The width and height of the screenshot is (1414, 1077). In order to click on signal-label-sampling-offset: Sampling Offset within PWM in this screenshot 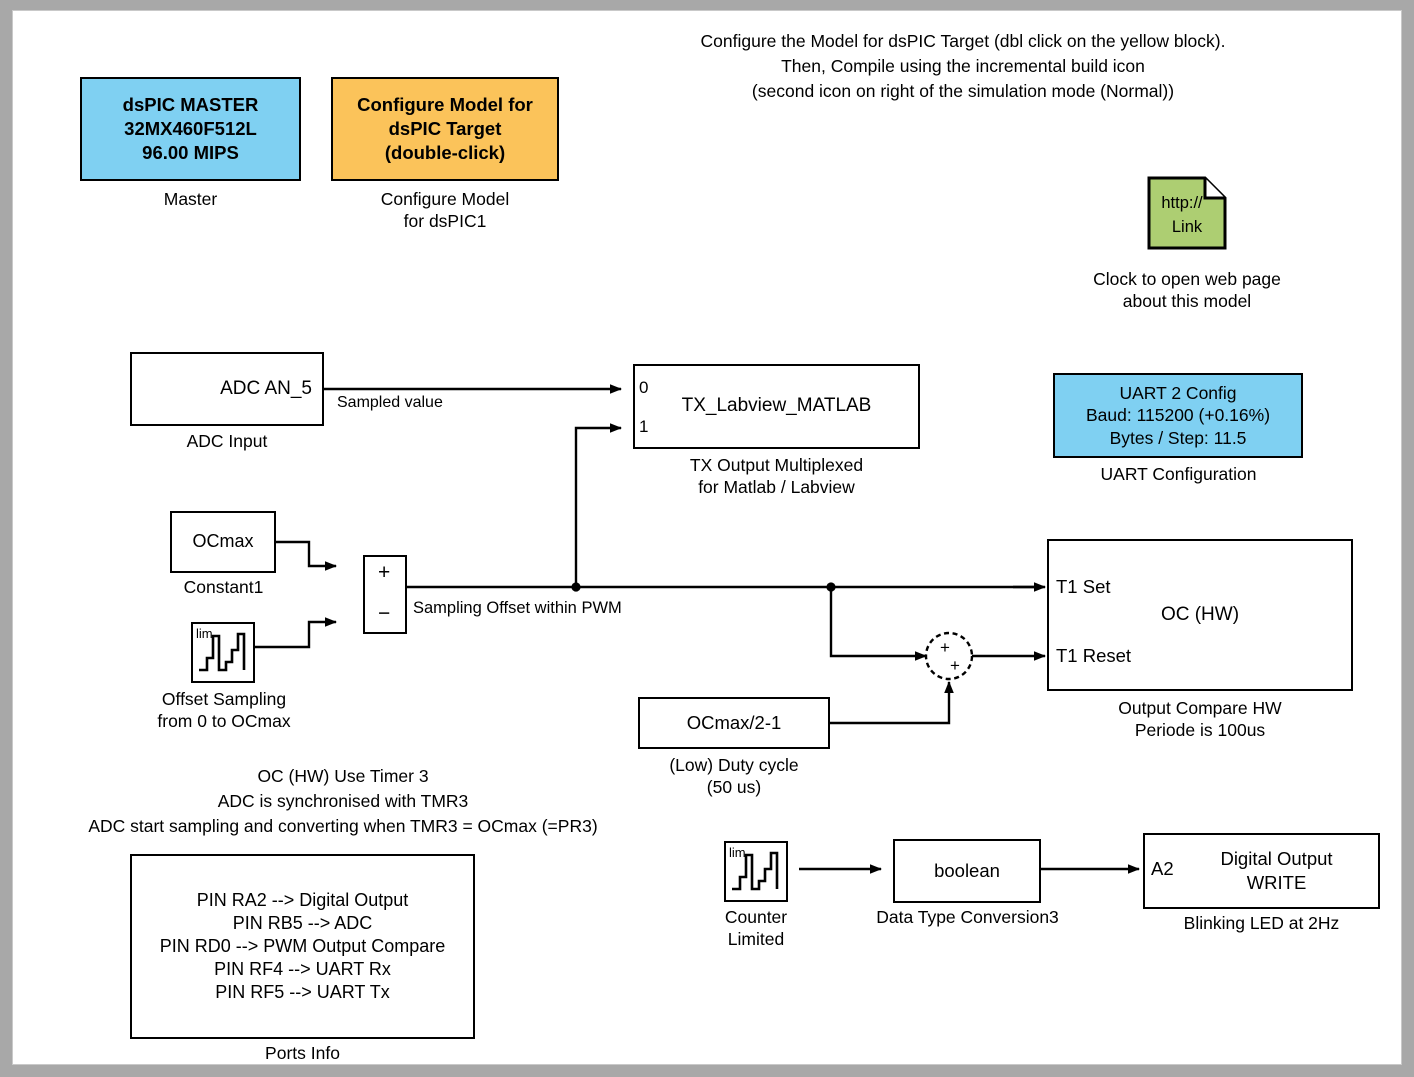, I will do `click(517, 608)`.